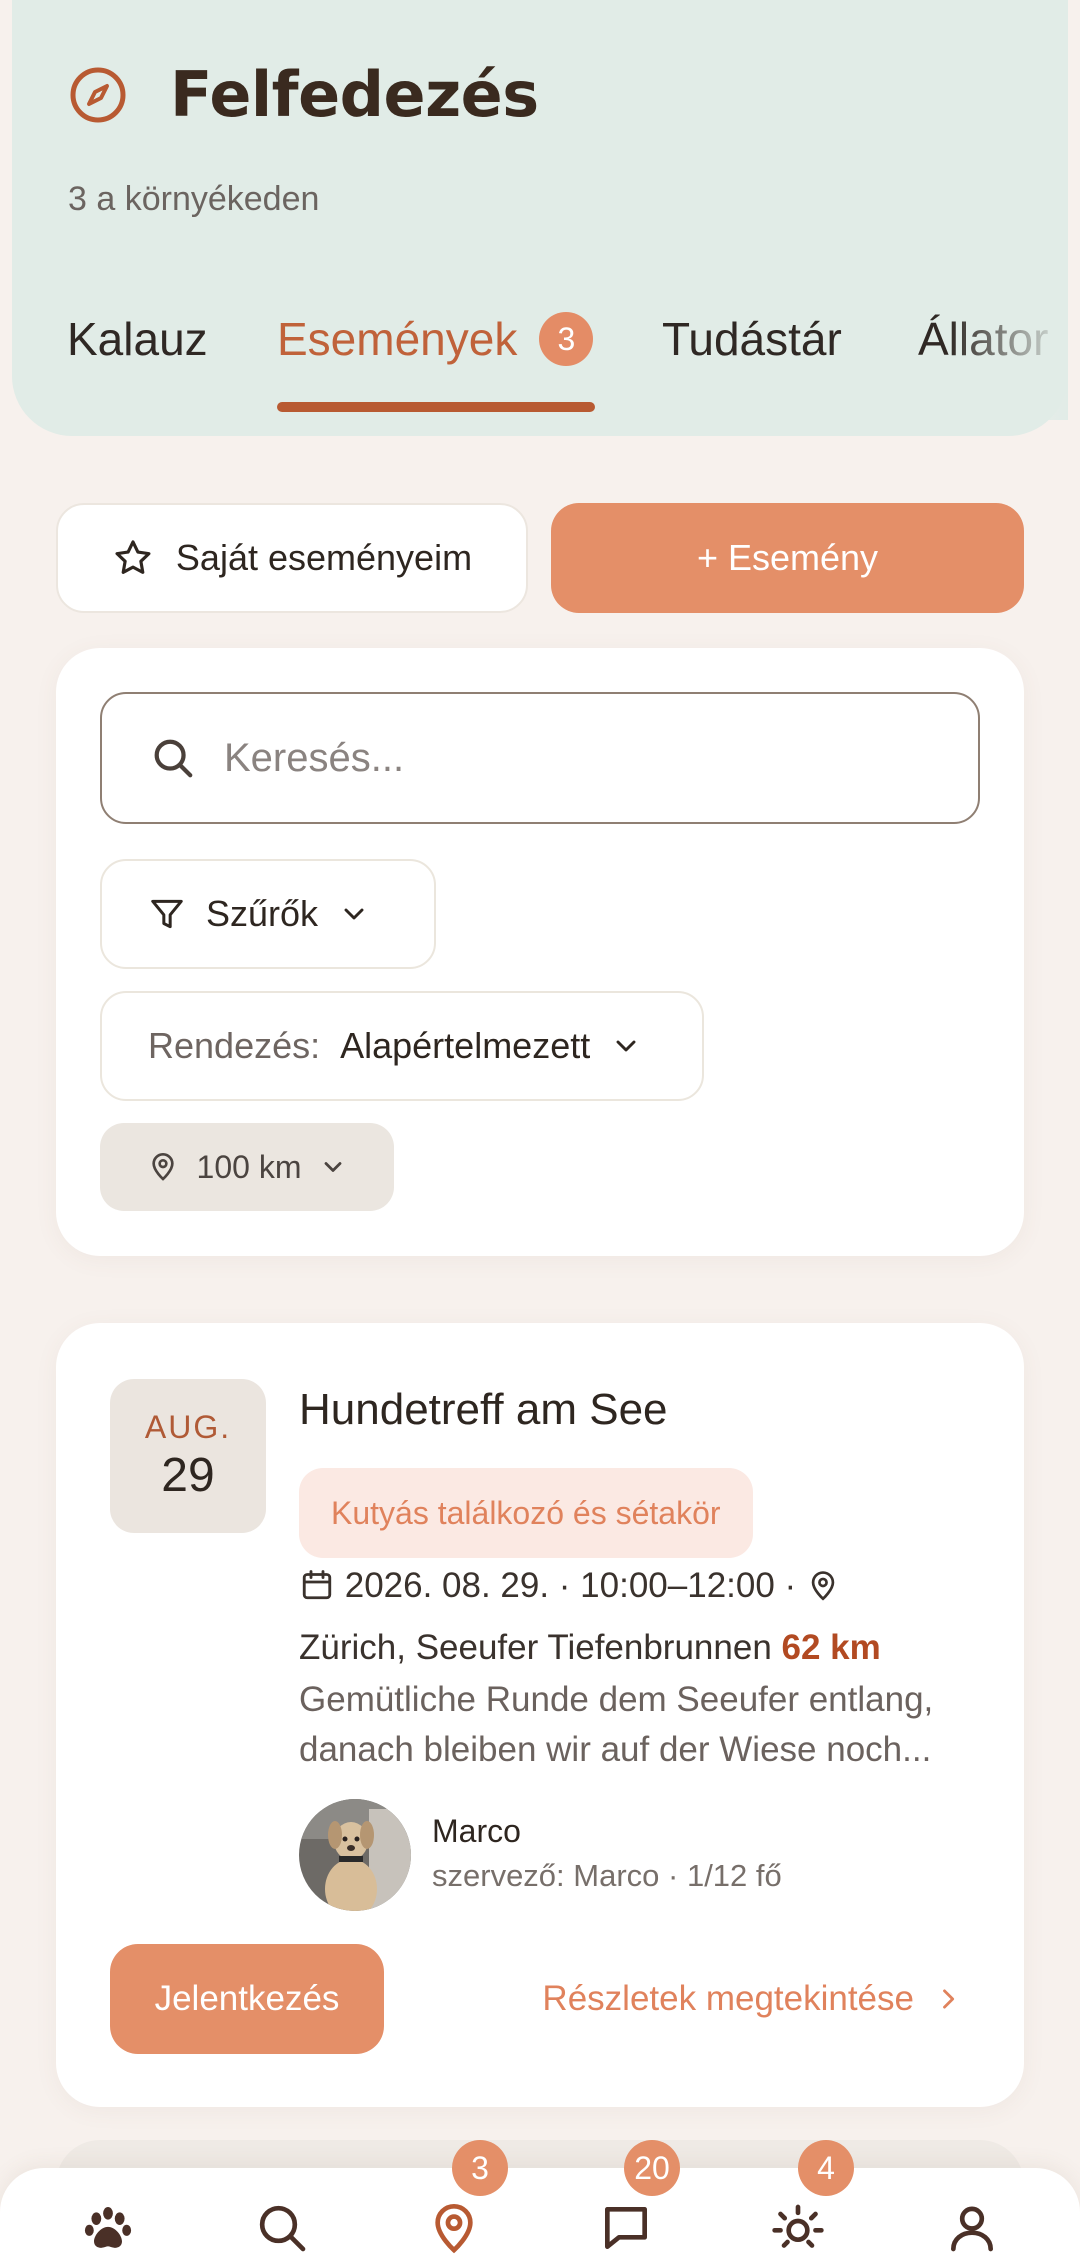  Describe the element at coordinates (652, 2168) in the screenshot. I see `messages-badge: 20` at that location.